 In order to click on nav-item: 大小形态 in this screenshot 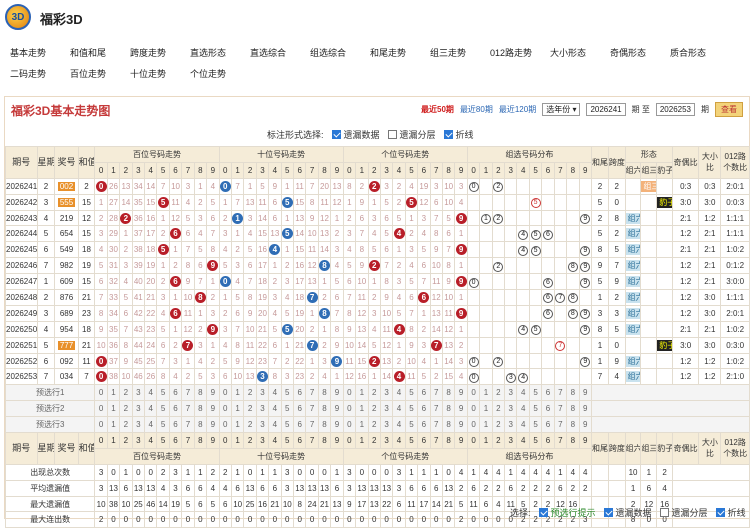, I will do `click(580, 52)`.